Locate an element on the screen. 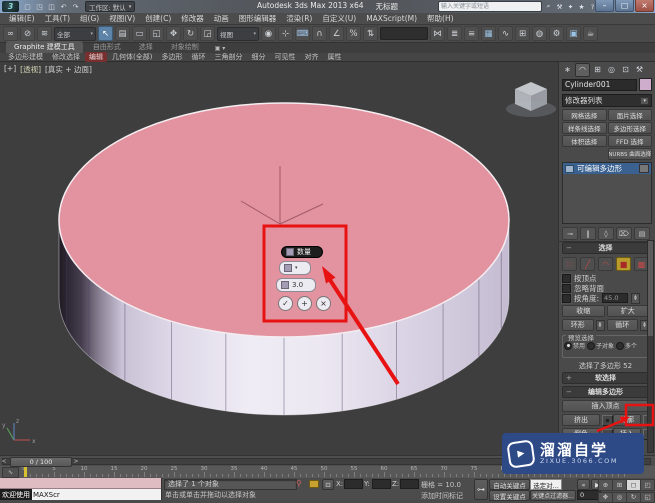 This screenshot has height=503, width=655. select-manipulate-icon: ⊹ is located at coordinates (285, 33).